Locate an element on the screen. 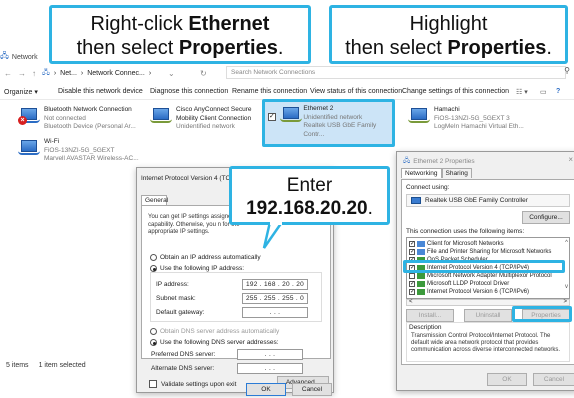  chevron-down-icon: ⌄ is located at coordinates (171, 73).